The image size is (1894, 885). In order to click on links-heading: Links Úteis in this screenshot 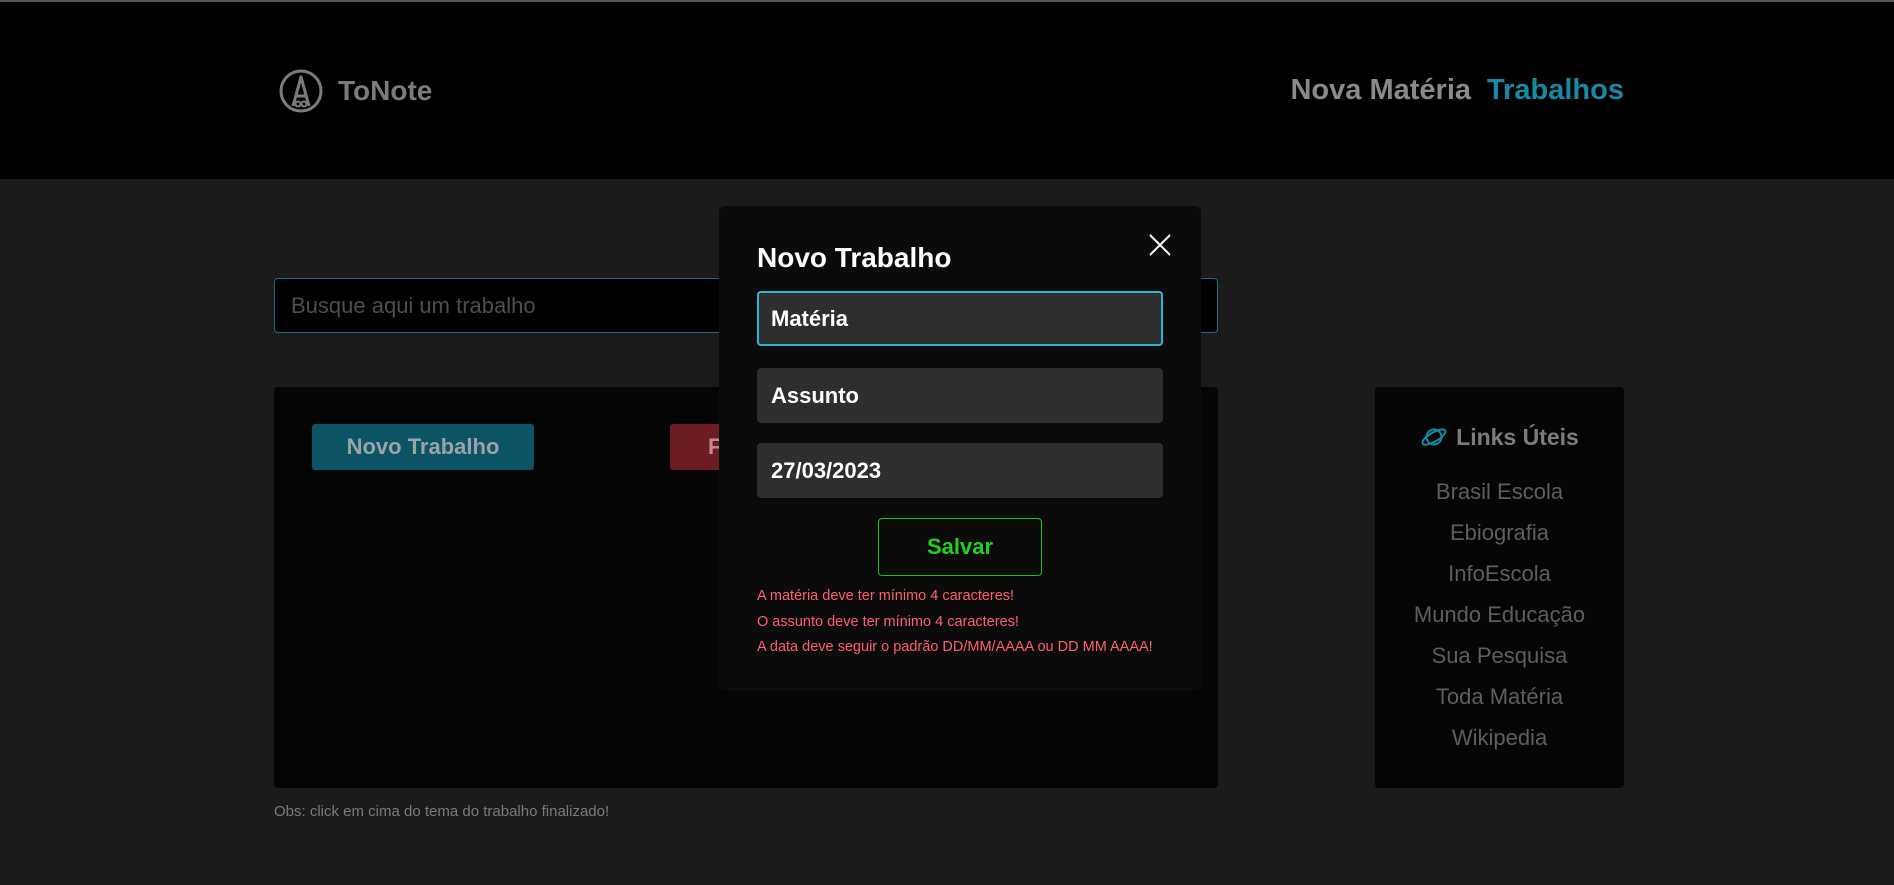, I will do `click(1499, 437)`.